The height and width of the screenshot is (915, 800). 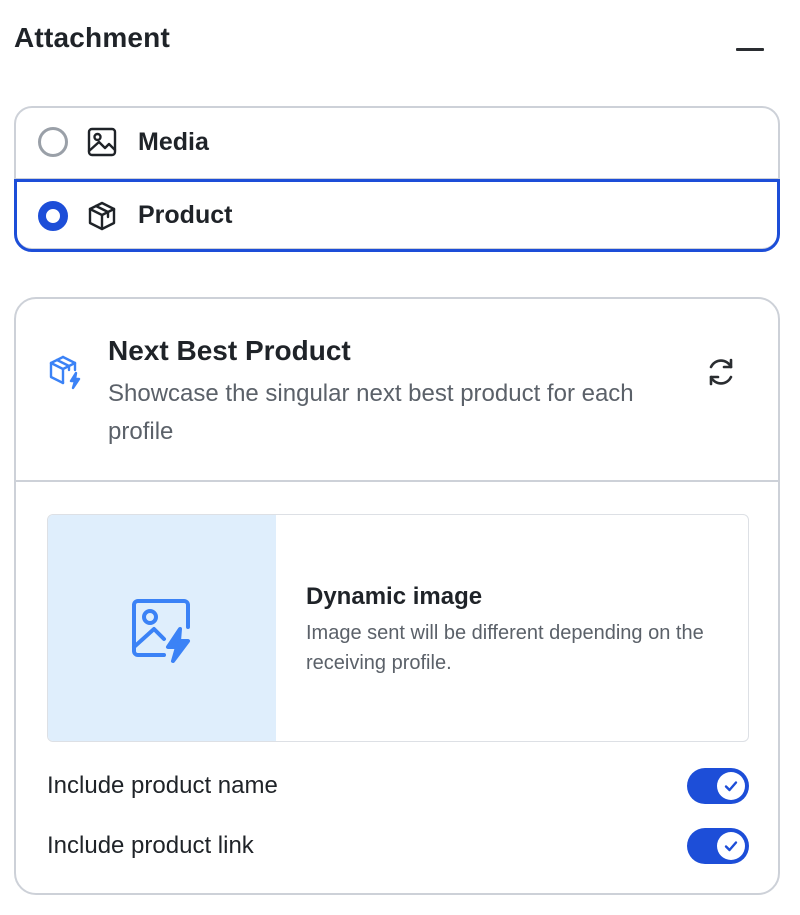 What do you see at coordinates (162, 785) in the screenshot?
I see `include-product-name-label: Include product name` at bounding box center [162, 785].